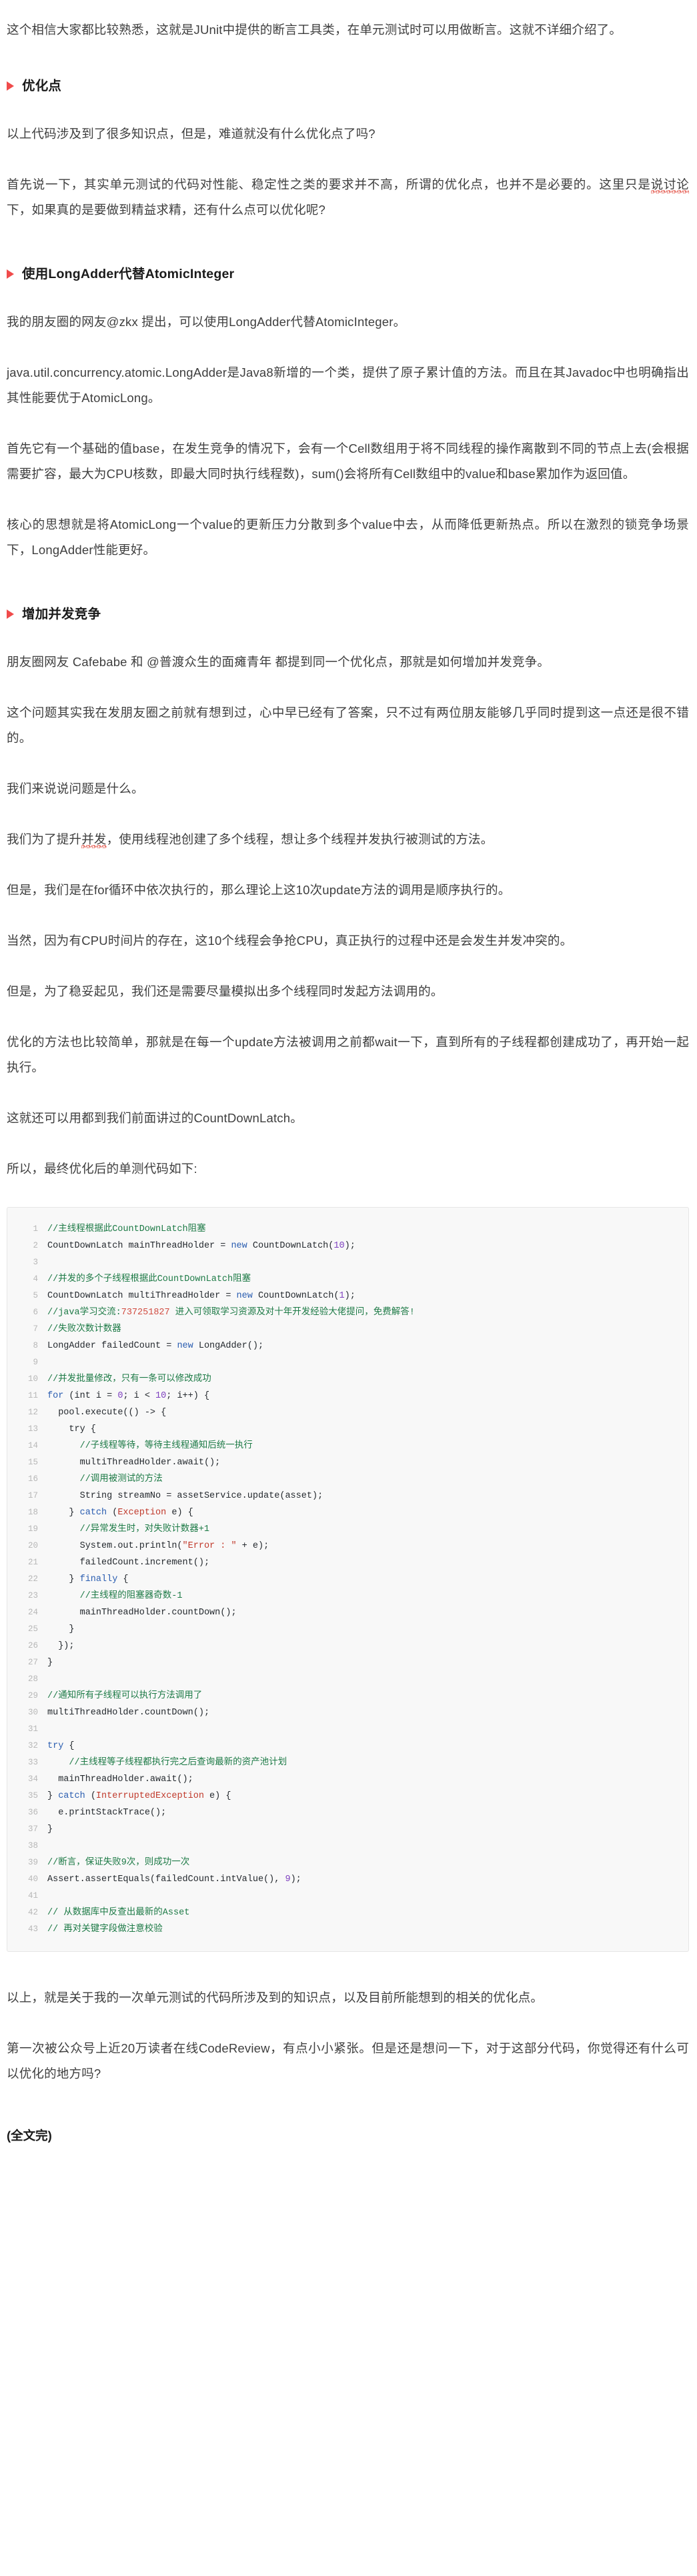 Image resolution: width=697 pixels, height=2576 pixels. I want to click on code-line-number: 7, so click(35, 1329).